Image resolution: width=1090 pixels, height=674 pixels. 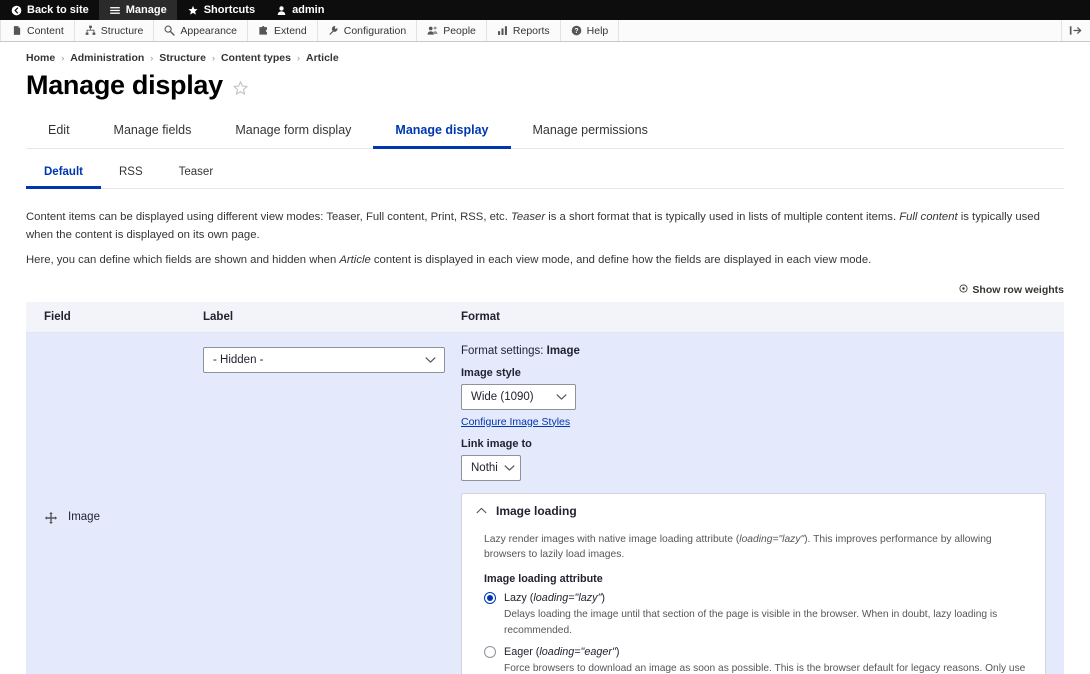 What do you see at coordinates (229, 10) in the screenshot?
I see `toolbar-tab-label: Shortcuts` at bounding box center [229, 10].